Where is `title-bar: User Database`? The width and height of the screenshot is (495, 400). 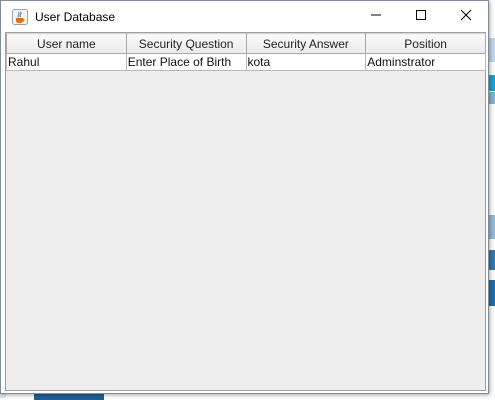 title-bar: User Database is located at coordinates (244, 16).